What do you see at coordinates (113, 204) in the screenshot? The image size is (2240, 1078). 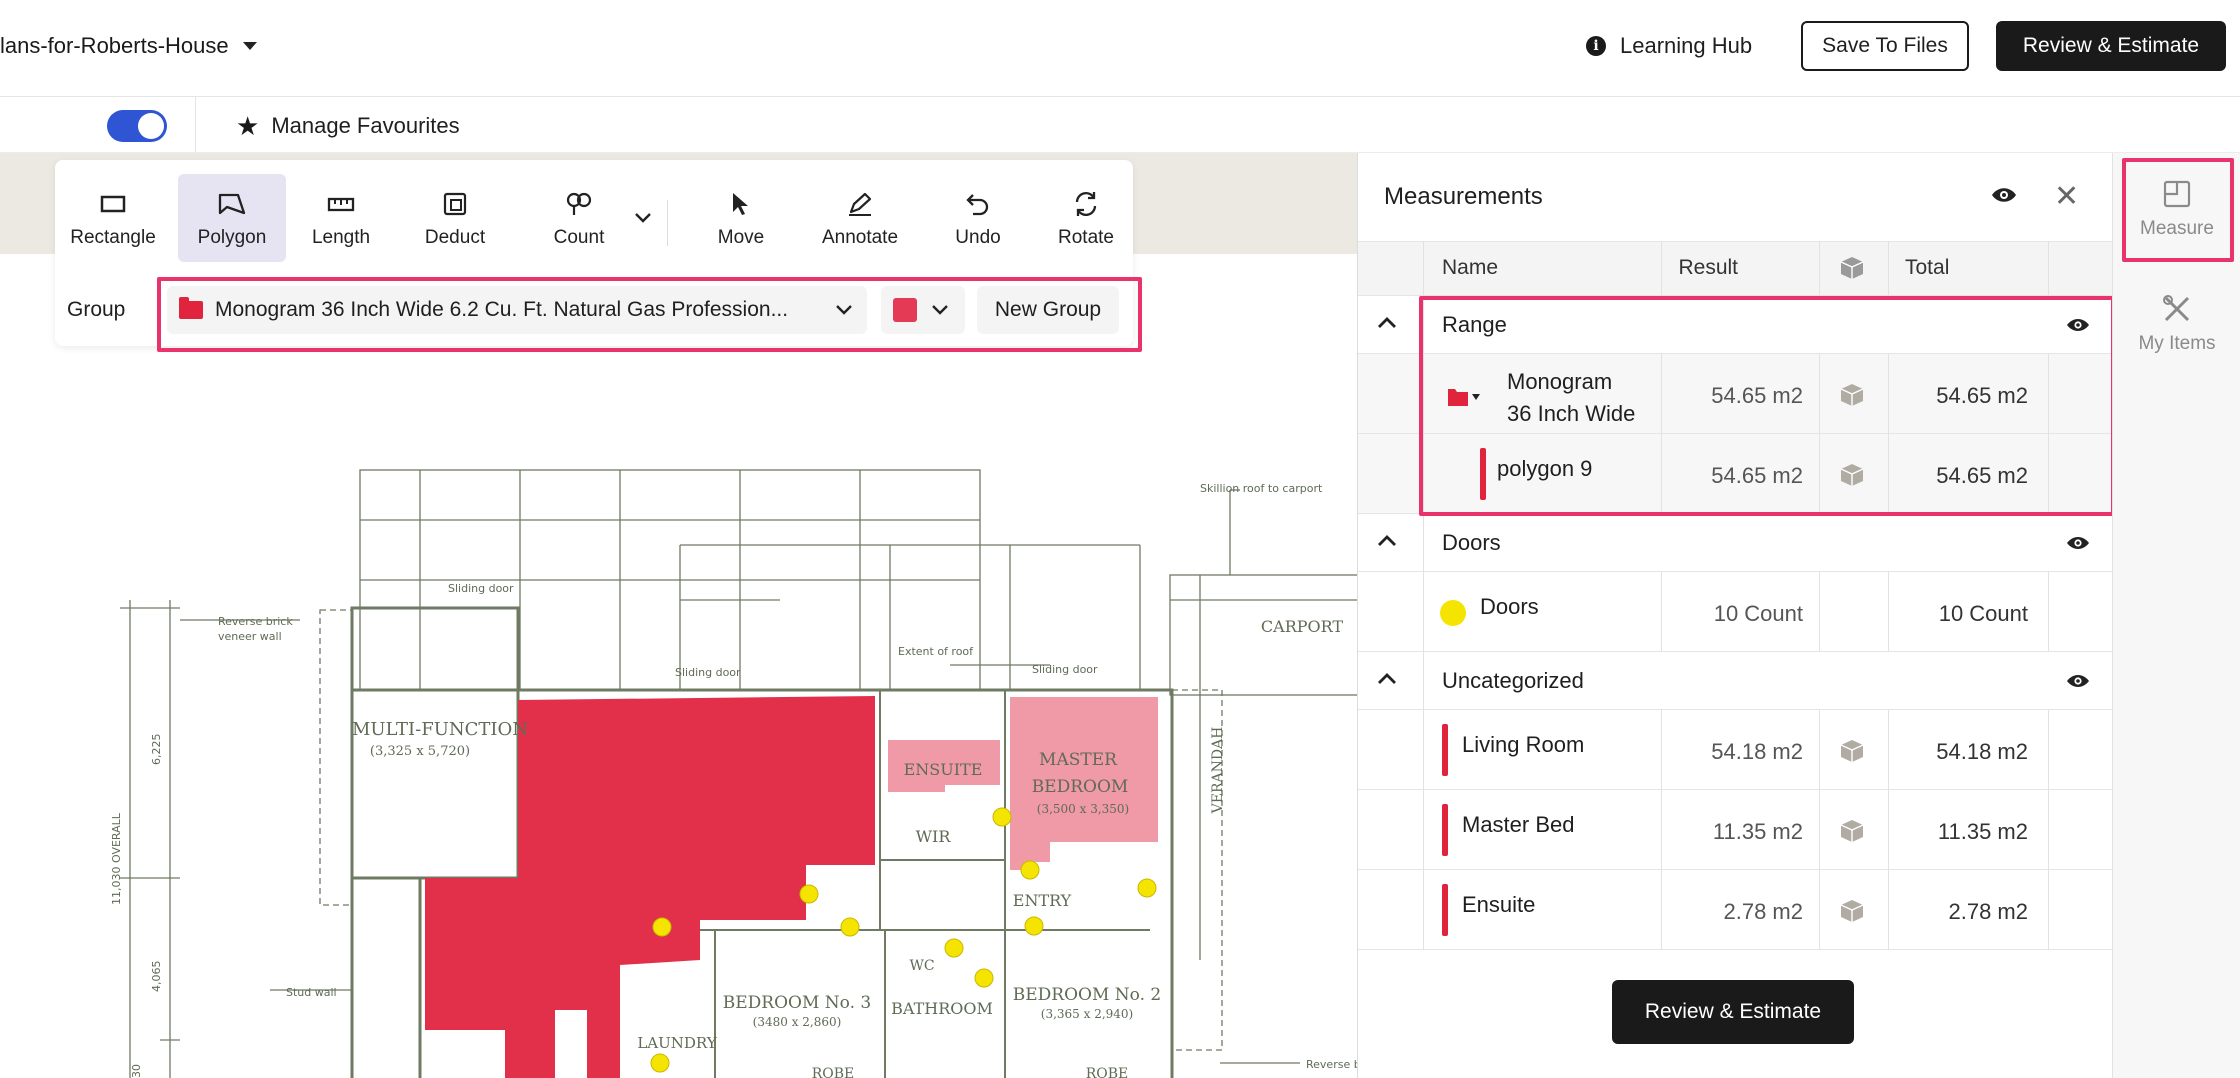 I see `rectangle-icon` at bounding box center [113, 204].